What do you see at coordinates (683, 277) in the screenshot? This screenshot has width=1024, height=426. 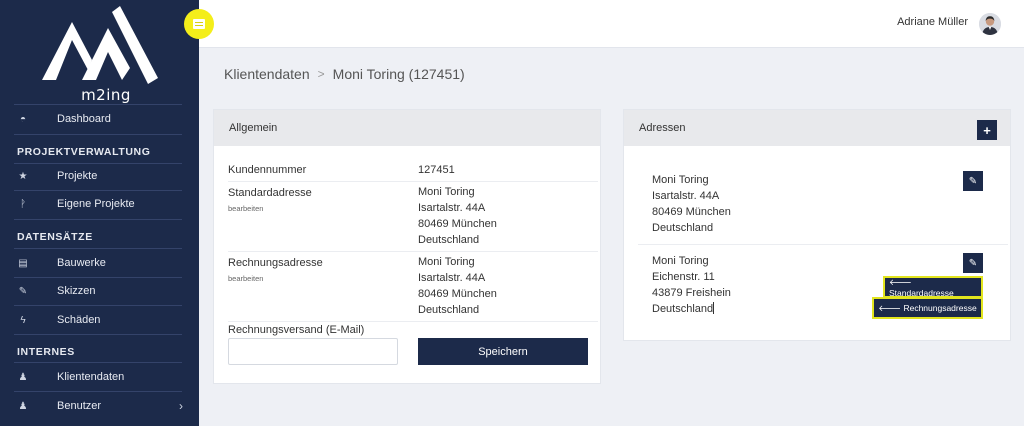 I see `address-line: Eichenstr. 11` at bounding box center [683, 277].